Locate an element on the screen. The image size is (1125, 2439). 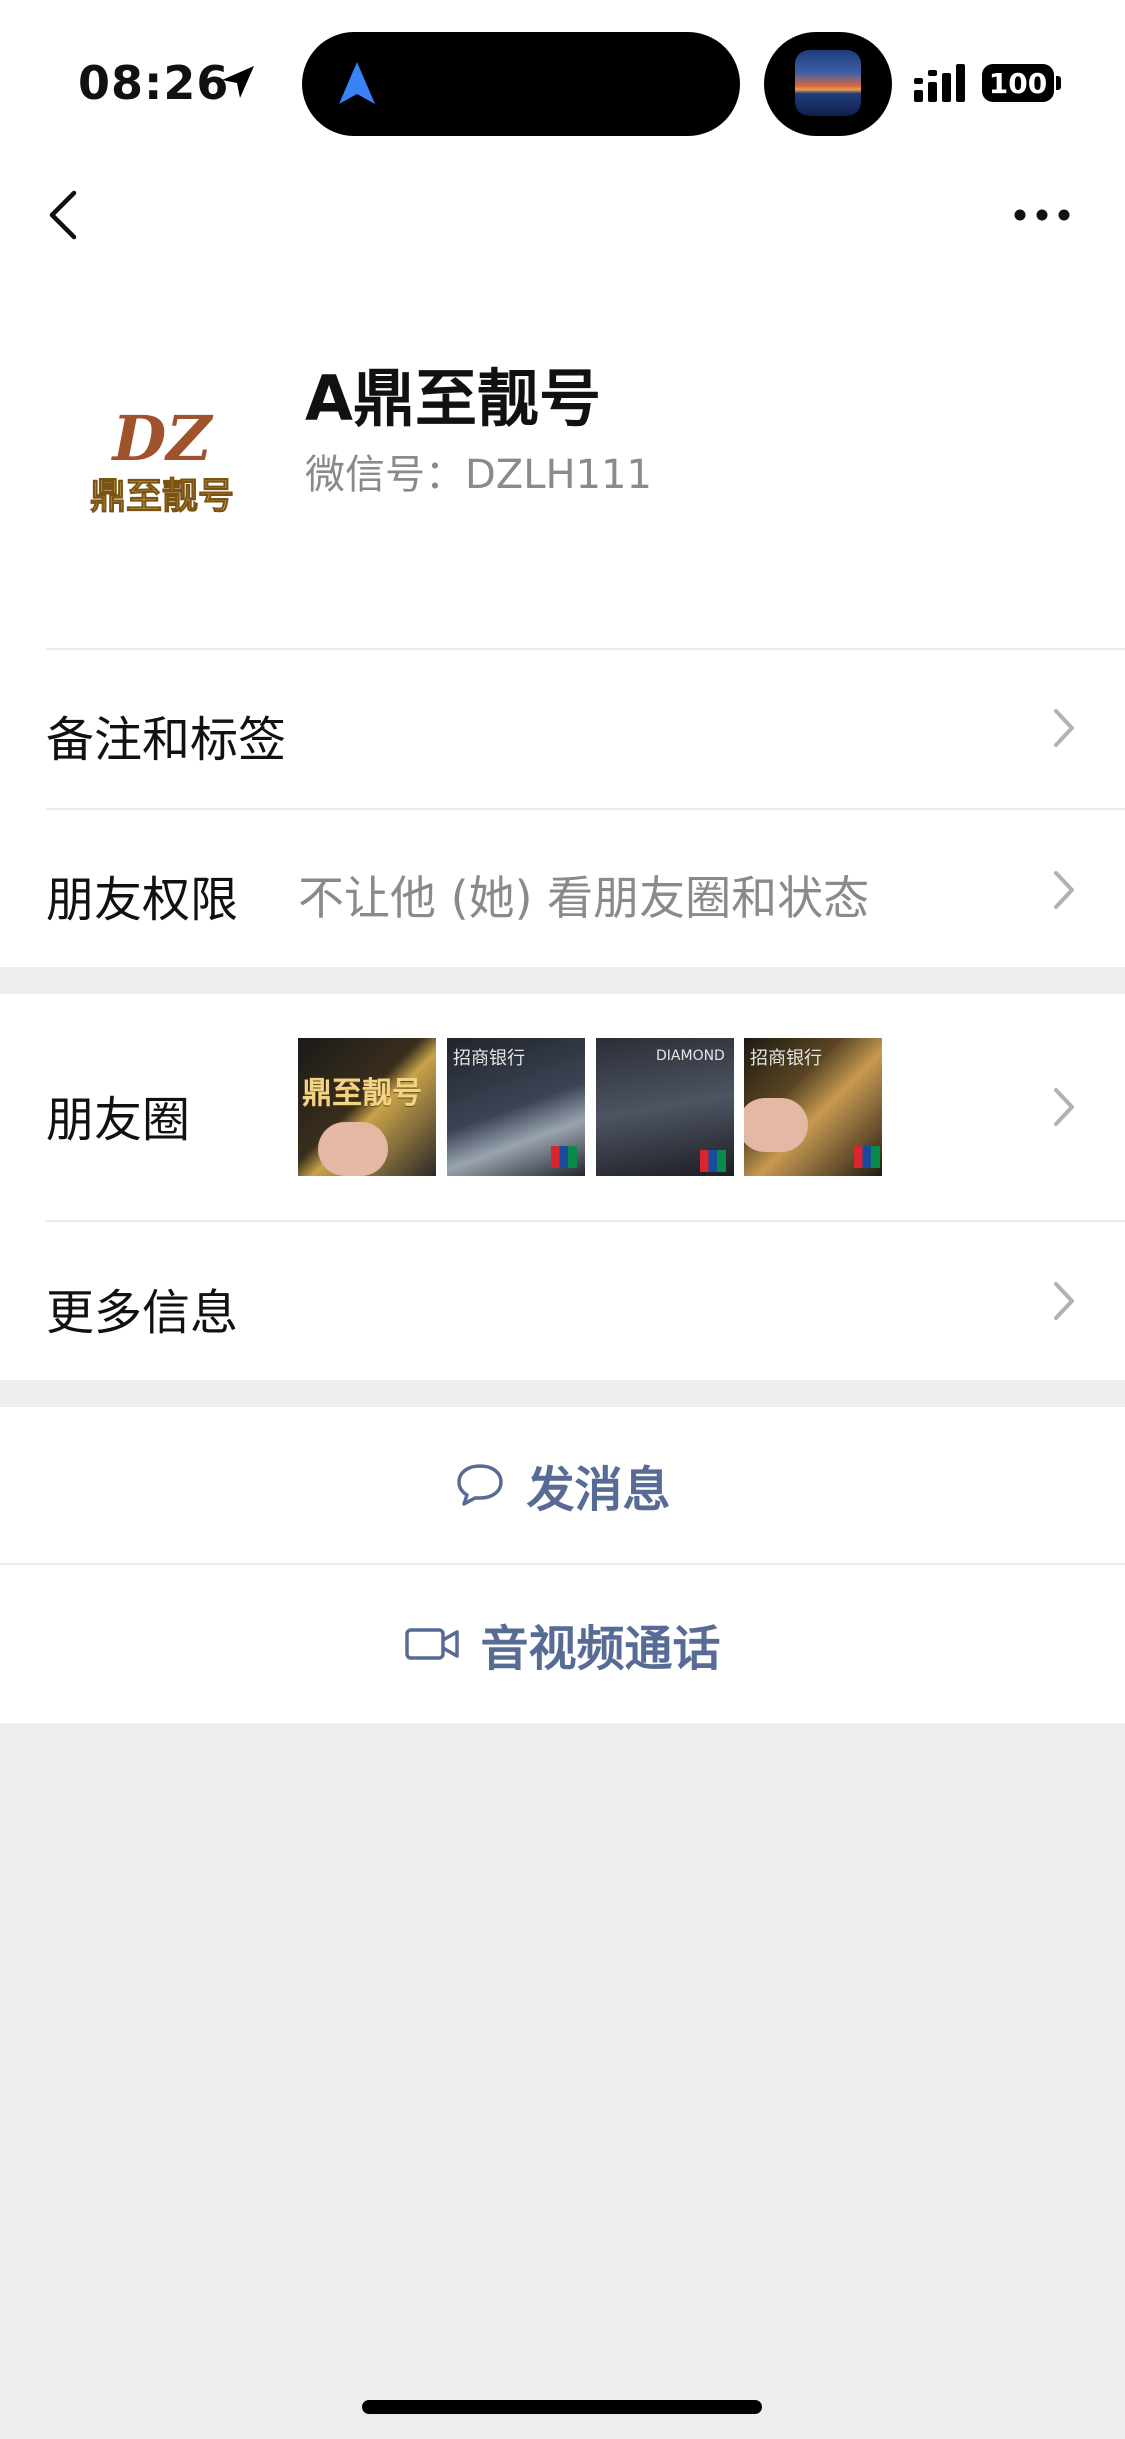
send-message-button: 发消息 is located at coordinates (562, 1485).